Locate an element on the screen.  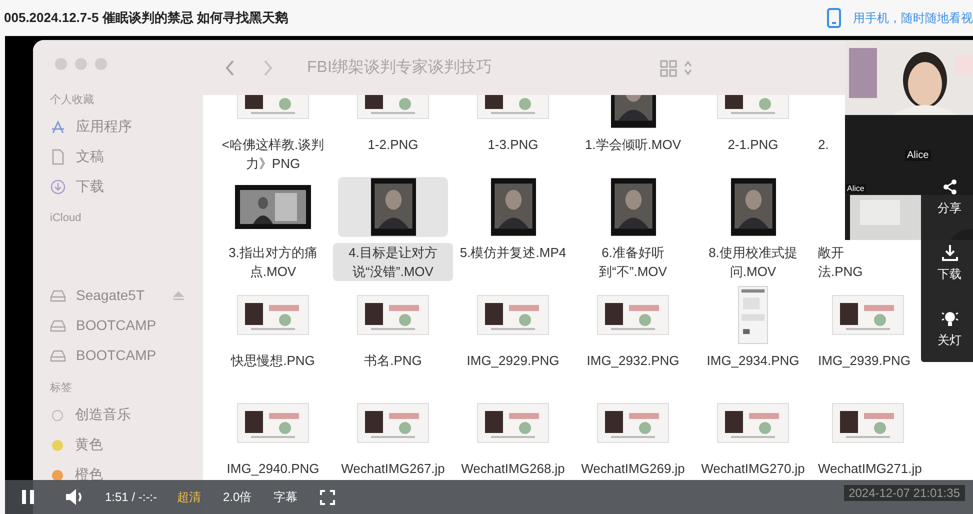
file-name: 2. is located at coordinates (823, 144).